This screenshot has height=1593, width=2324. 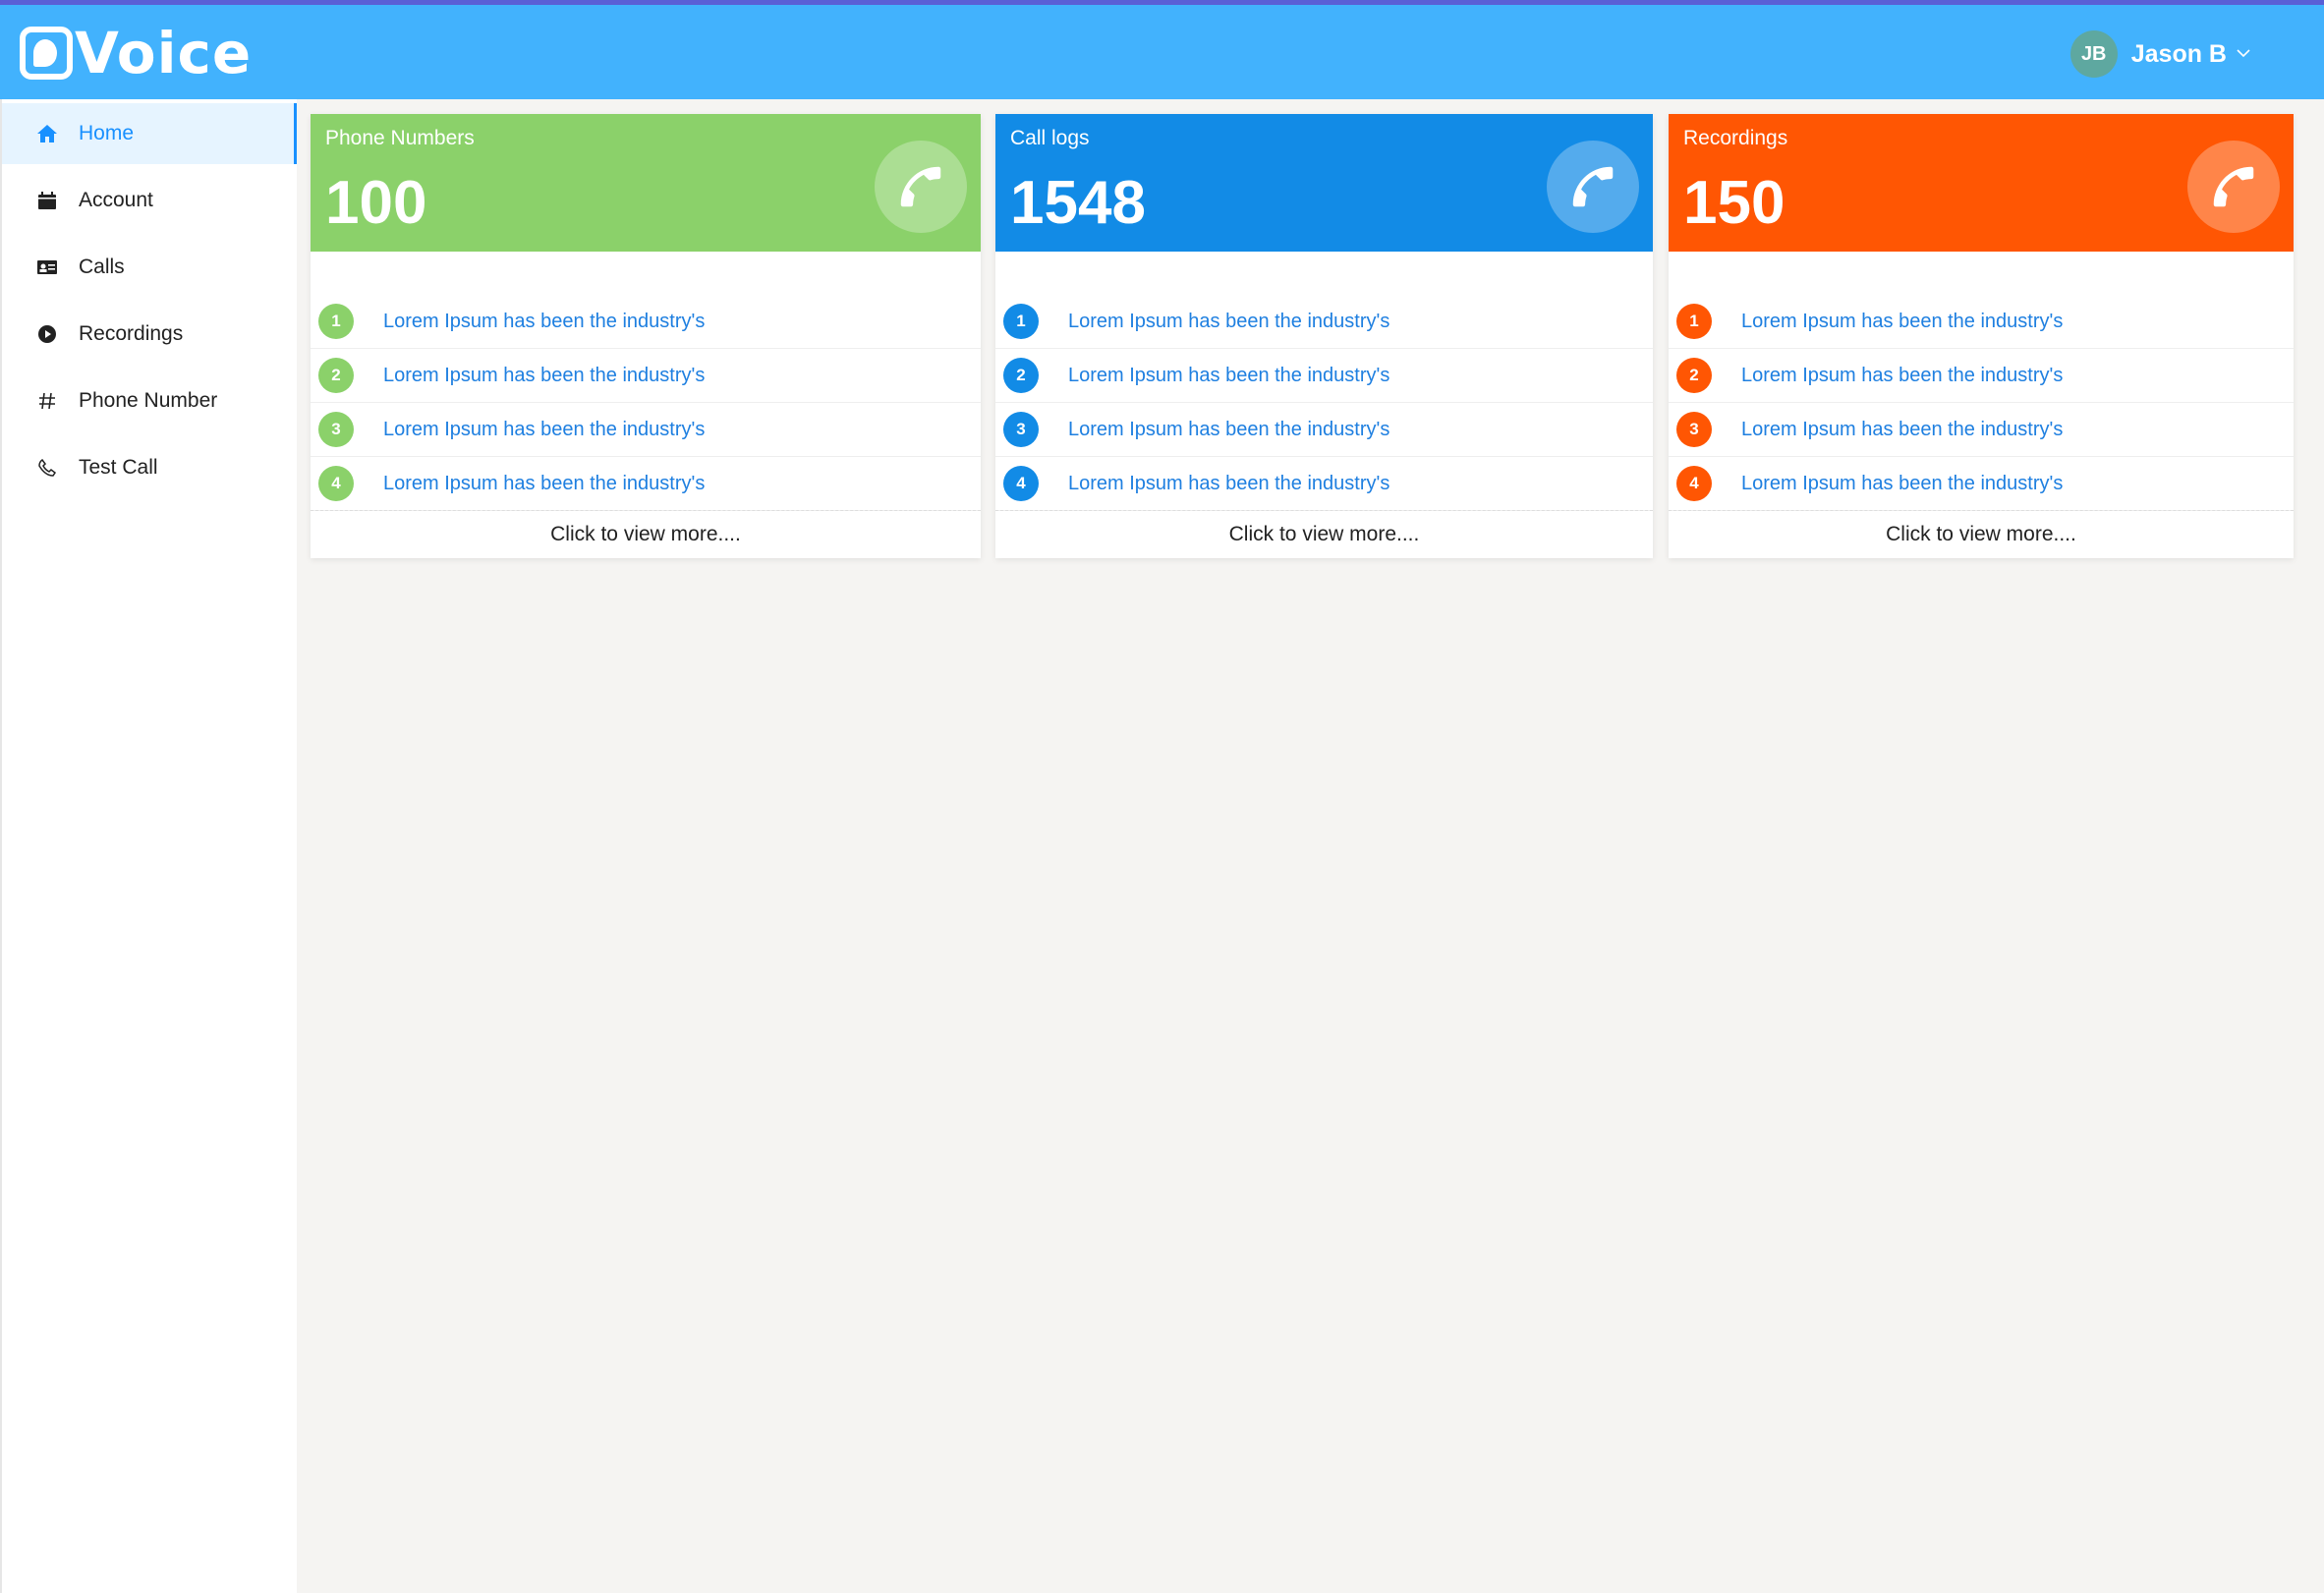 I want to click on sidebar-item-account: Account, so click(x=149, y=200).